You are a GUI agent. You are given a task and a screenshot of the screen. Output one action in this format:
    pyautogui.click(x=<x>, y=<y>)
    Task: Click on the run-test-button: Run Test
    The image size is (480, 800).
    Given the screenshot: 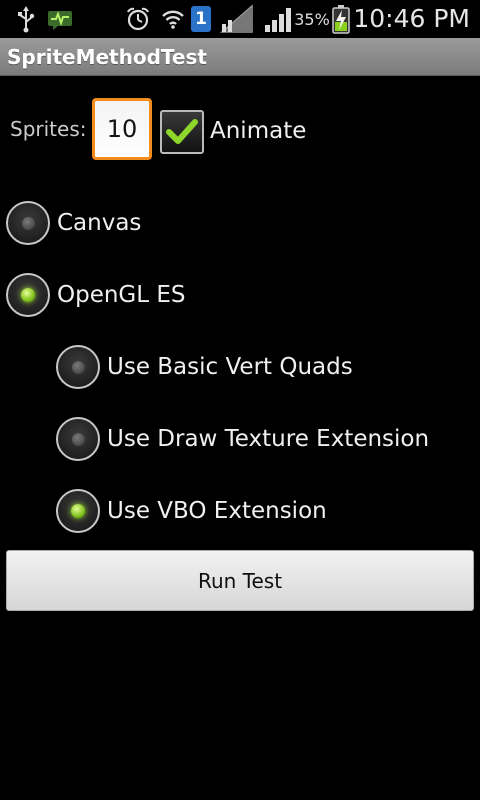 What is the action you would take?
    pyautogui.click(x=240, y=580)
    